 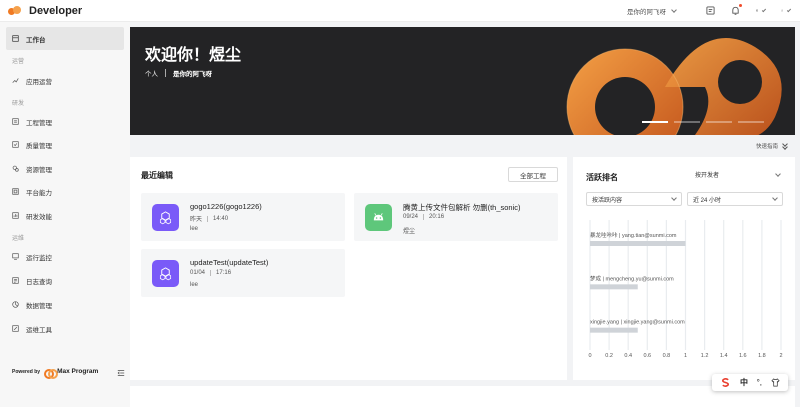 What do you see at coordinates (667, 356) in the screenshot?
I see `x-tick-label: 0.8` at bounding box center [667, 356].